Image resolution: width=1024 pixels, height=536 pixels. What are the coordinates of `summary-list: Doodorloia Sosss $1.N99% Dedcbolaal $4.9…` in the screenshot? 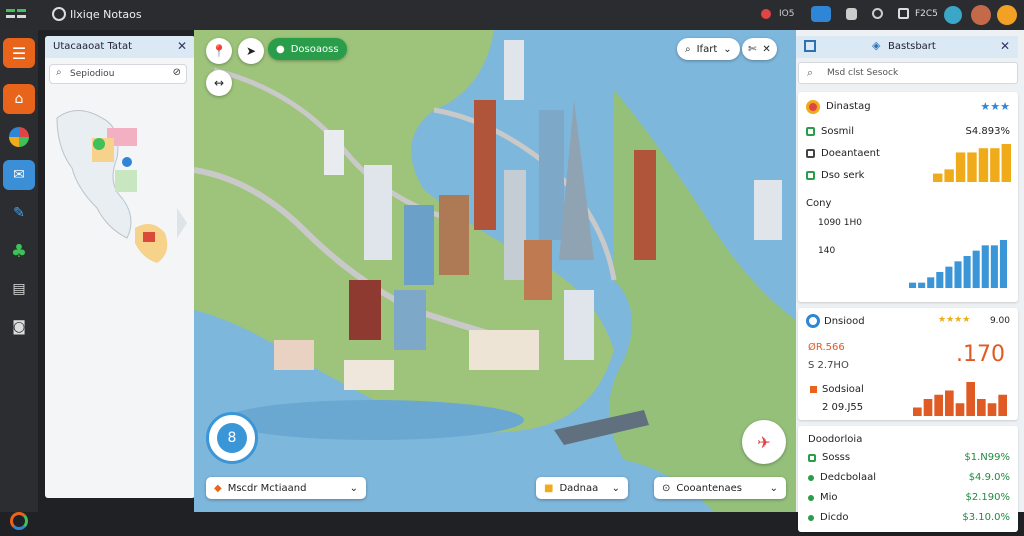 It's located at (908, 479).